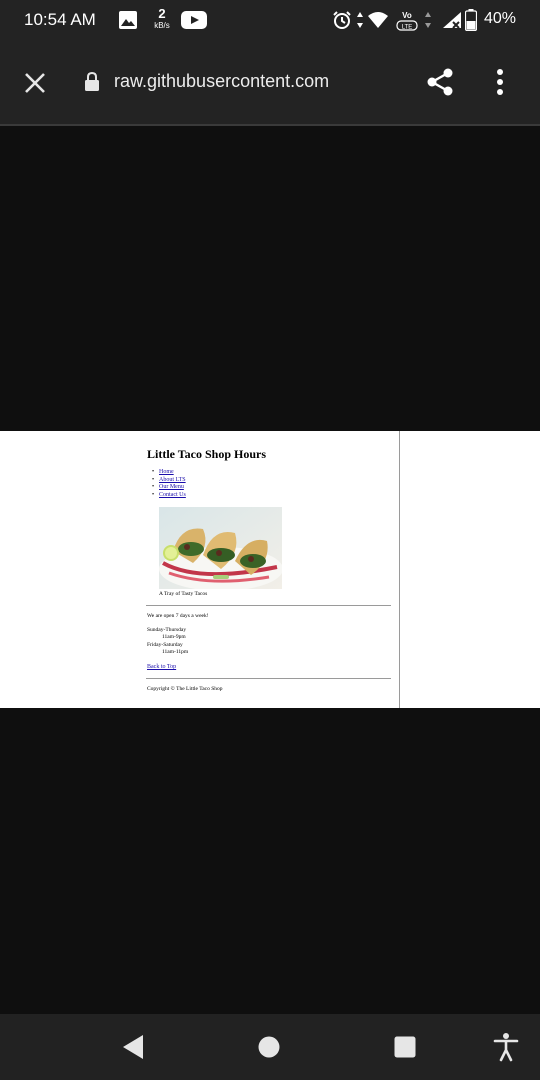  Describe the element at coordinates (360, 22) in the screenshot. I see `data-arrows-icon` at that location.